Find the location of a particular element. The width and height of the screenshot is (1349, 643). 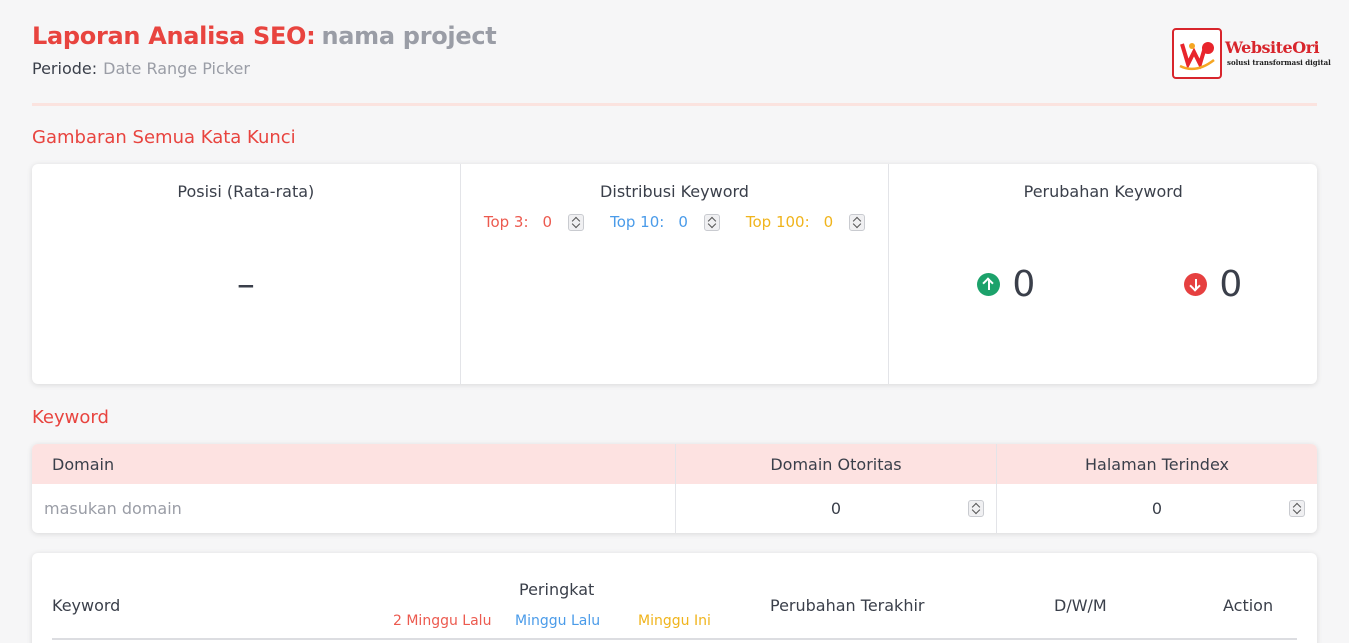

domain-header: Domain is located at coordinates (83, 464).